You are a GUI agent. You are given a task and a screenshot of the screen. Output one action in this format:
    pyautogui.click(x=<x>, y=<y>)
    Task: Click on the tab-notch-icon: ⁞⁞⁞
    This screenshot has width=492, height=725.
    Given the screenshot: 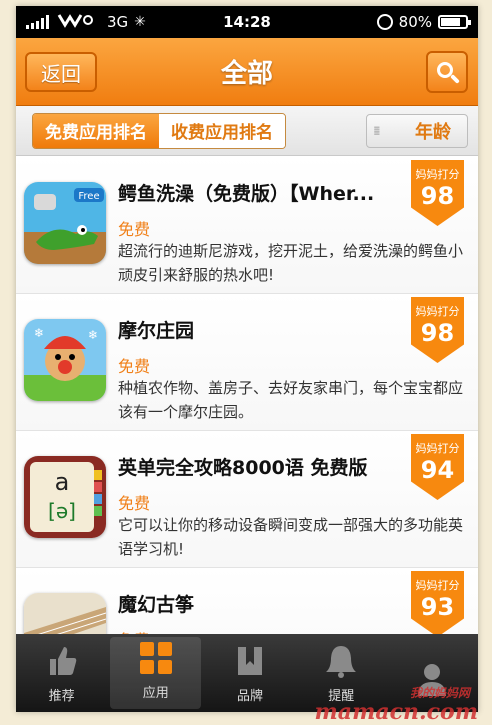 What is the action you would take?
    pyautogui.click(x=377, y=131)
    